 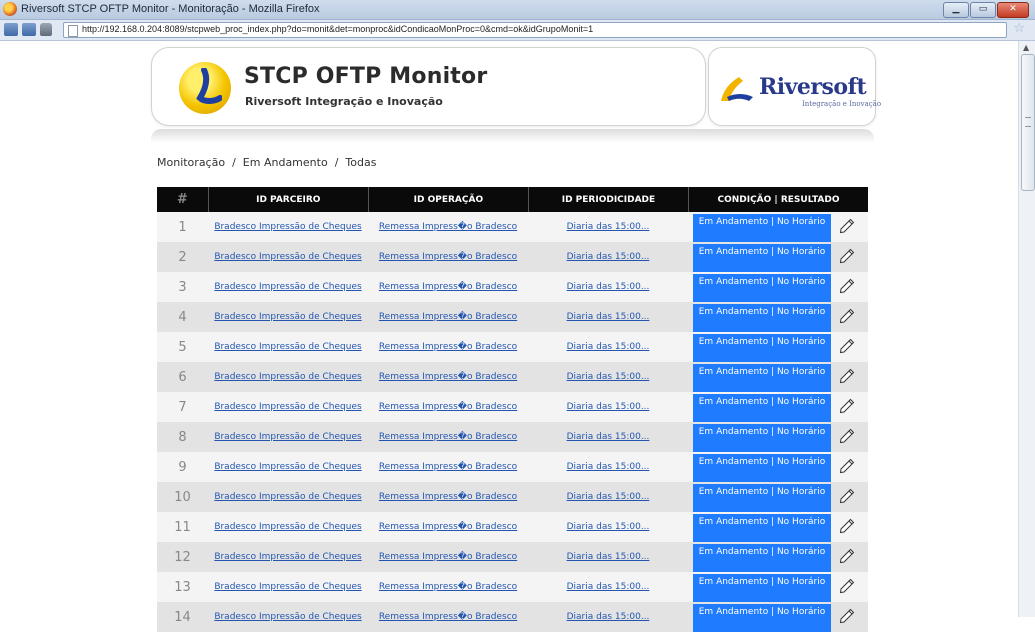 I want to click on minimize-button: ▁, so click(x=956, y=10).